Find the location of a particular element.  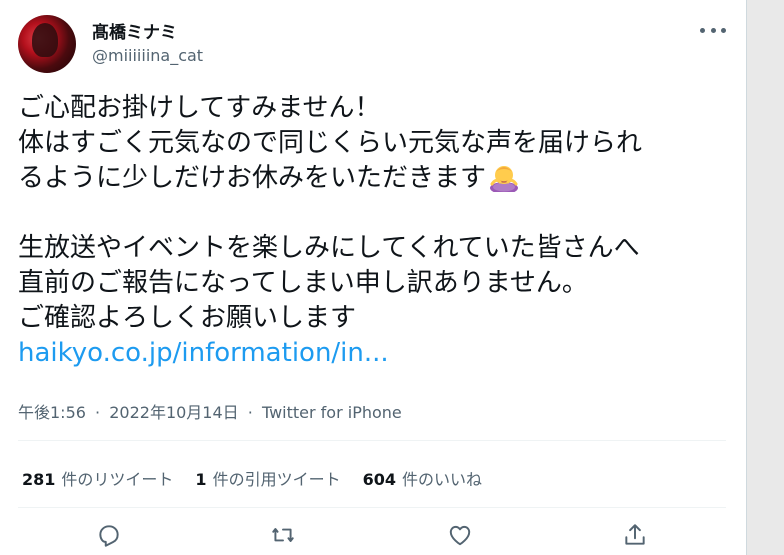

retweets-stat: 281 件のリツイート is located at coordinates (97, 478).